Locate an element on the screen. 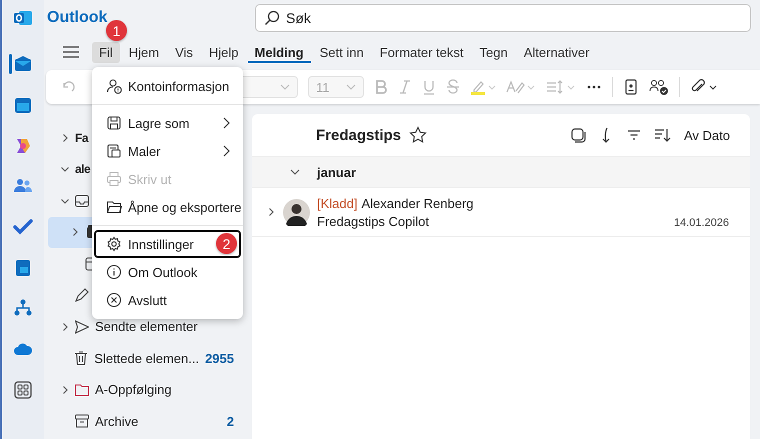 The image size is (760, 439). folder-title: Fredagstips is located at coordinates (359, 135).